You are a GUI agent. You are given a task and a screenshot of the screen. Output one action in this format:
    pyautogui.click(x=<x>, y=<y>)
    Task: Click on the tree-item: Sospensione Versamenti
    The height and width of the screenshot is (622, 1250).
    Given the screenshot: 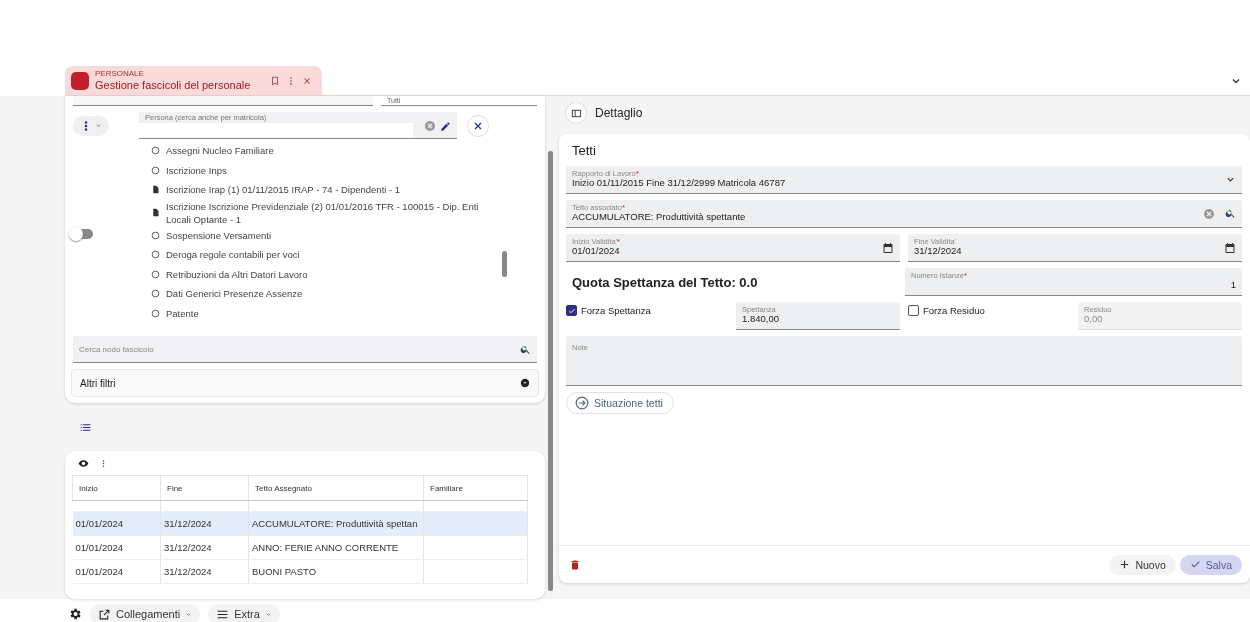 What is the action you would take?
    pyautogui.click(x=326, y=235)
    